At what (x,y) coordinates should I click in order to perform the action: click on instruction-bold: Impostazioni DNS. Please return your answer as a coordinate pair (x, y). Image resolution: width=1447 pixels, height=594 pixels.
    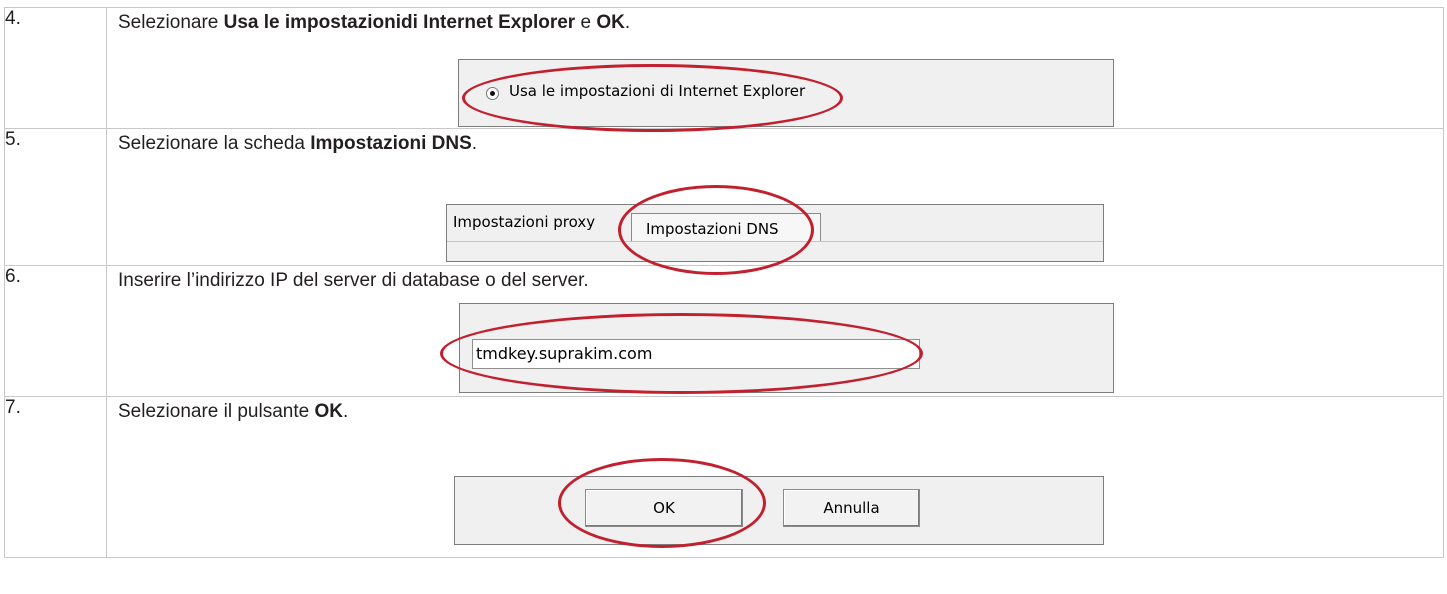
    Looking at the image, I should click on (391, 143).